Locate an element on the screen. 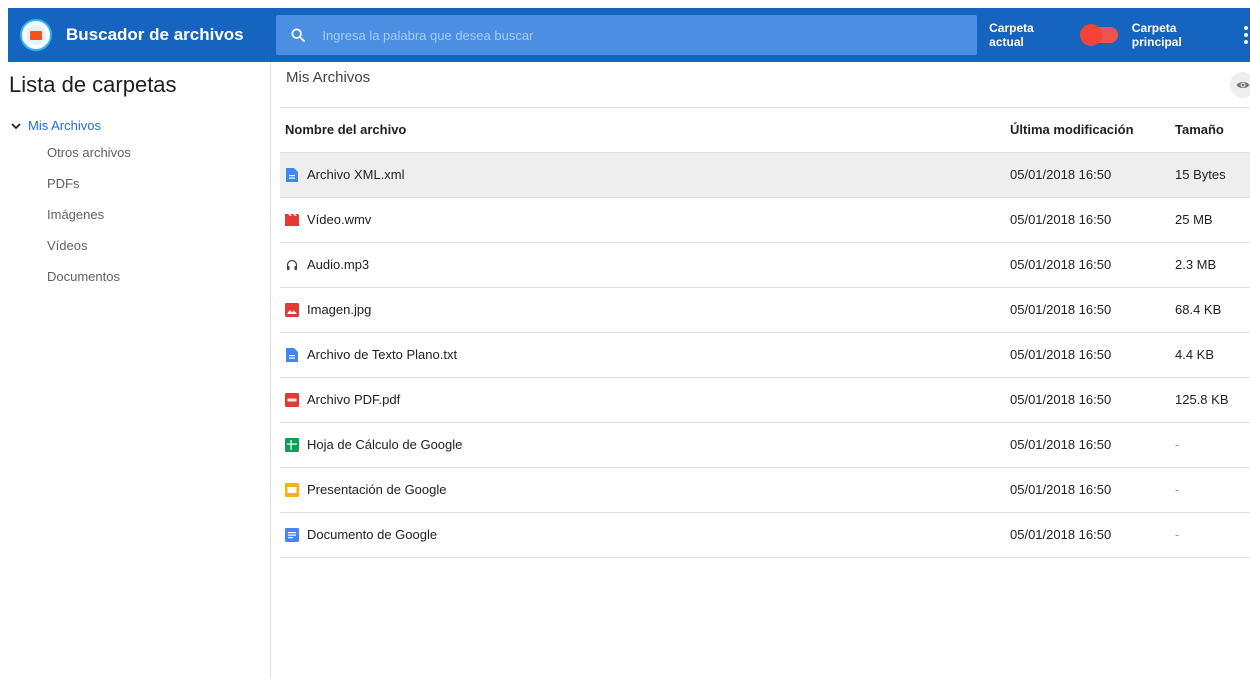 The width and height of the screenshot is (1250, 679). file-name: Vídeo.wmv is located at coordinates (339, 219).